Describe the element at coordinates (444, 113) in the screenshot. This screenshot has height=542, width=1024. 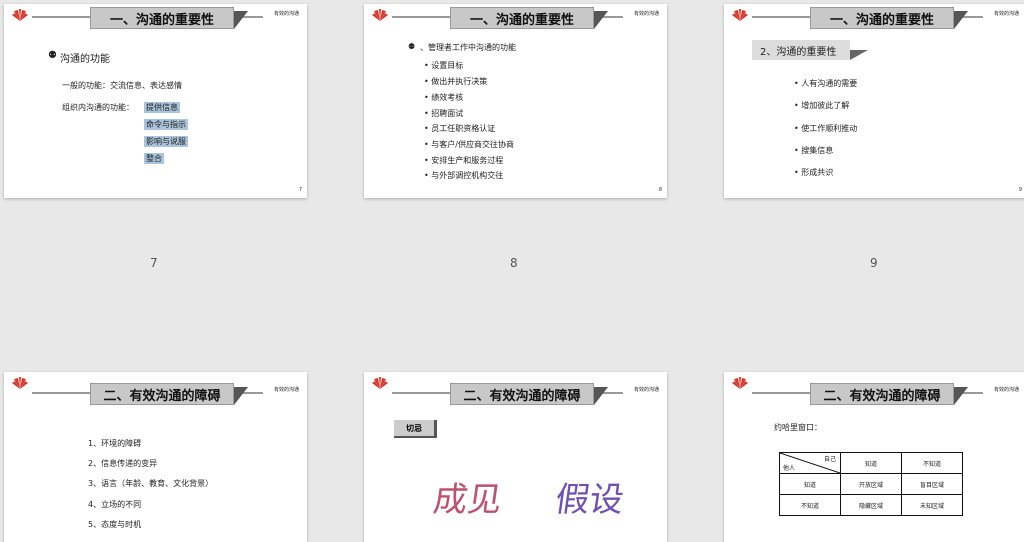
I see `list-item: • 招聘面试` at that location.